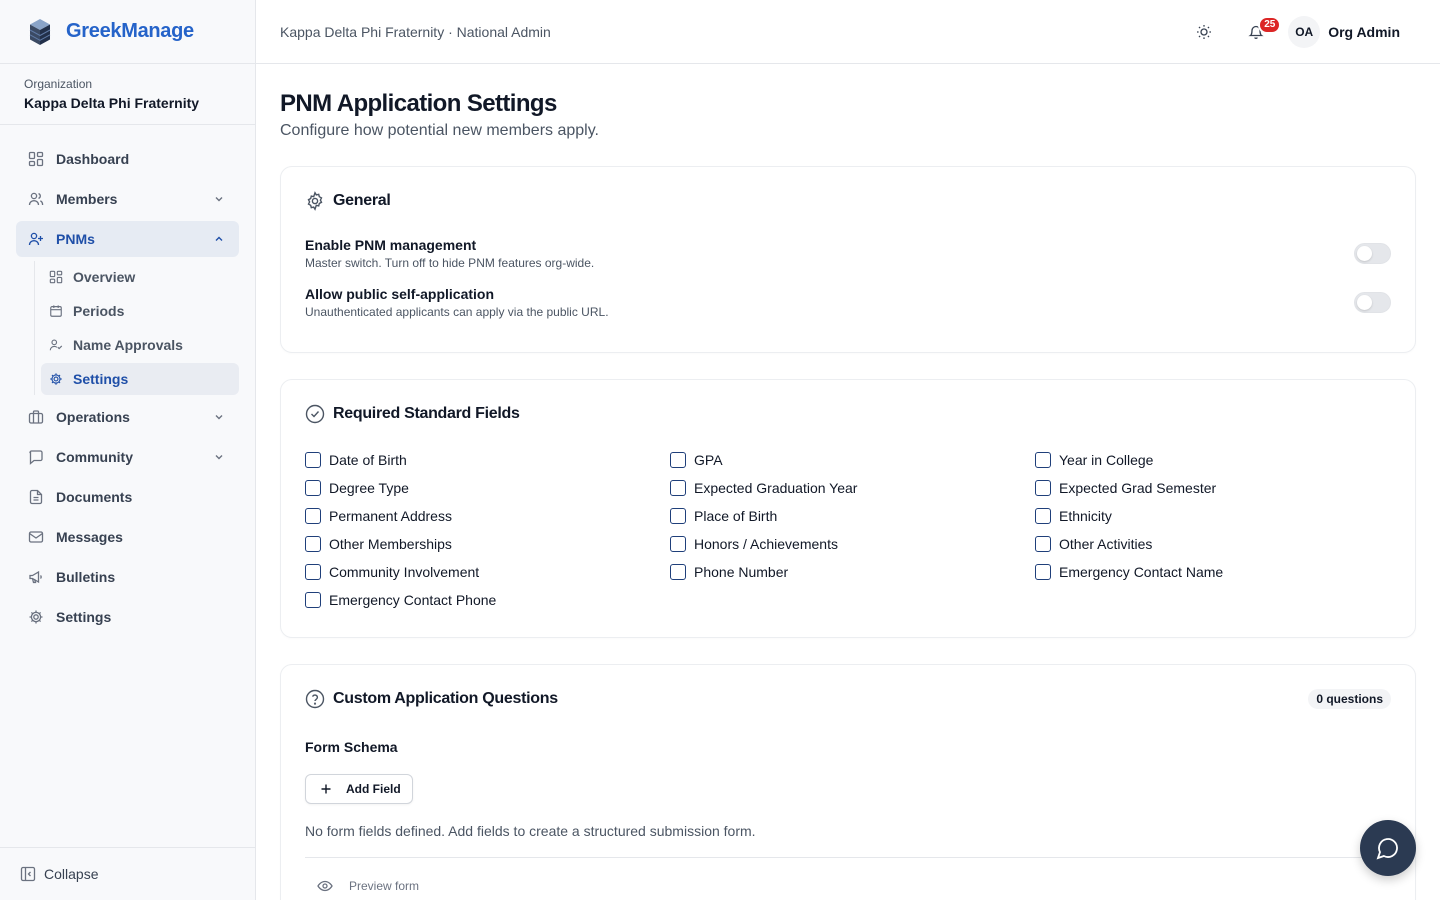 The height and width of the screenshot is (900, 1440). Describe the element at coordinates (127, 497) in the screenshot. I see `sidebar-item-documents: Documents` at that location.